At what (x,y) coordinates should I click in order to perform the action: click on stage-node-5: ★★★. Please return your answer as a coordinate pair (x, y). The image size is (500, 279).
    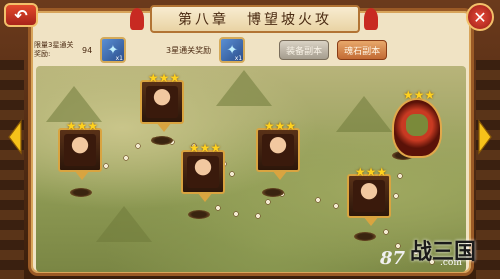
    Looking at the image, I should click on (369, 195).